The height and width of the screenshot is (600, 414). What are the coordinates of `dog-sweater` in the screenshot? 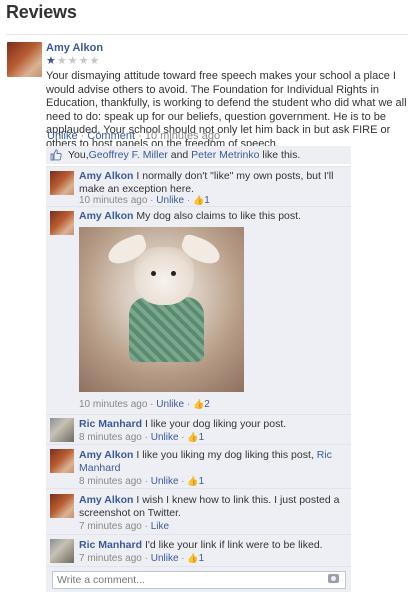 It's located at (166, 329).